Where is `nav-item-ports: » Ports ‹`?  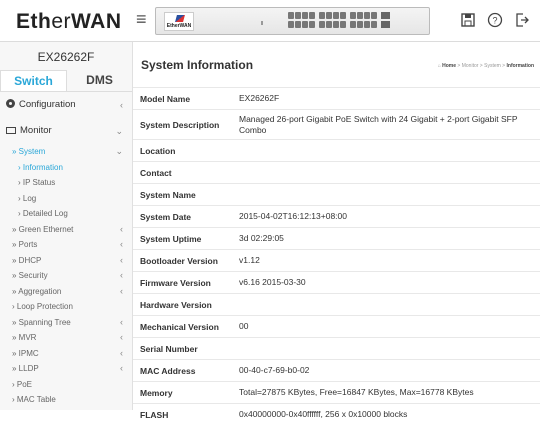 nav-item-ports: » Ports ‹ is located at coordinates (66, 245).